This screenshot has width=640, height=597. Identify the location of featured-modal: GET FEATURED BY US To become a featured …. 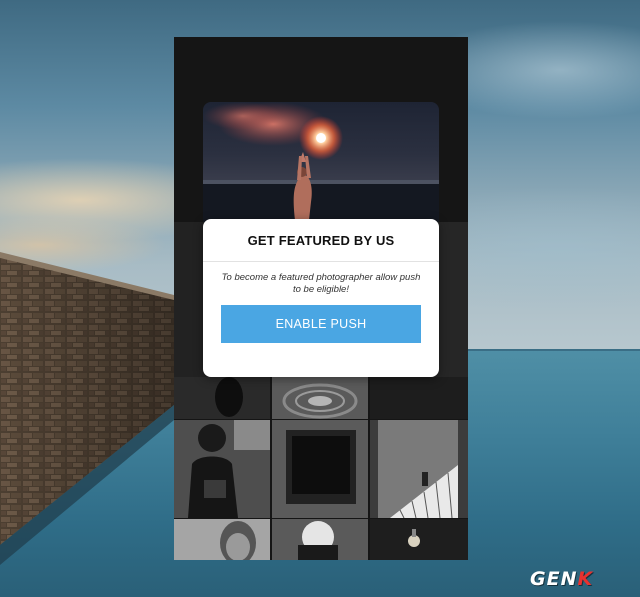
(321, 298).